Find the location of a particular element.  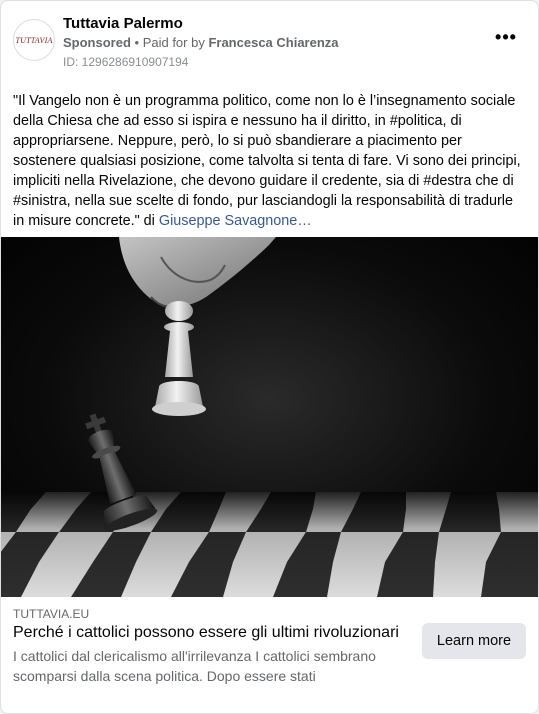

page-logo-text: TUTTAVIA is located at coordinates (34, 40).